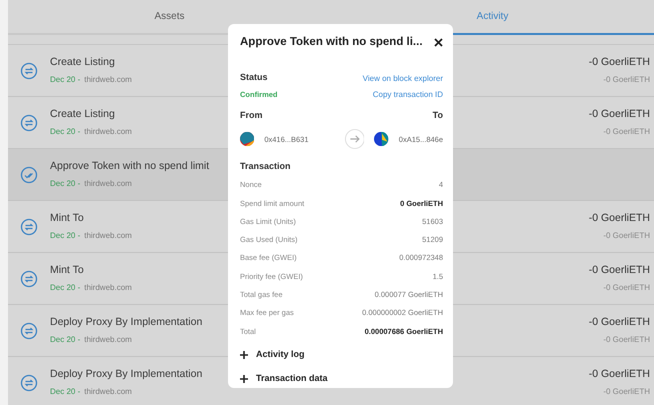  I want to click on transaction-label: Transaction, so click(266, 167).